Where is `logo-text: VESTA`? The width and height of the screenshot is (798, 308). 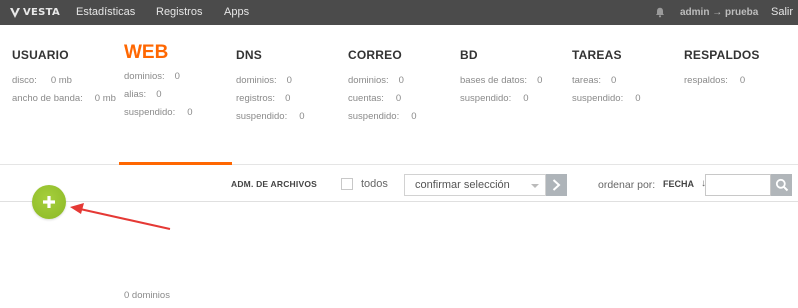
logo-text: VESTA is located at coordinates (42, 12).